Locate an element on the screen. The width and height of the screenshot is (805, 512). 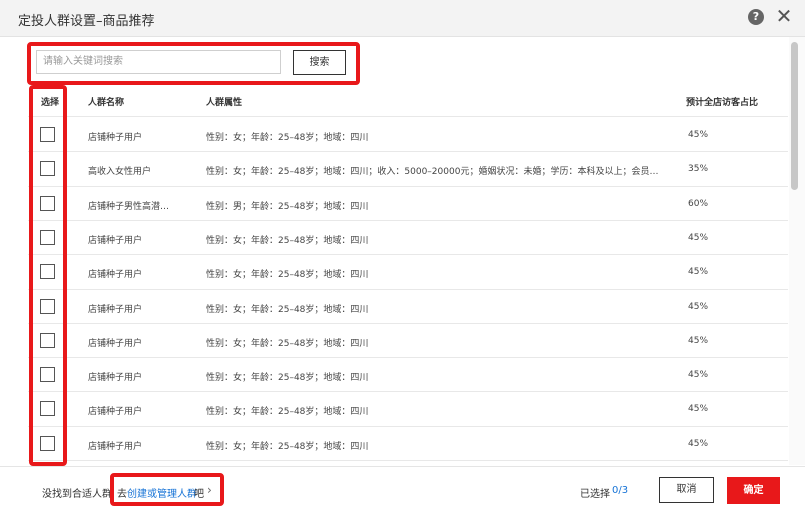
footer-link-suffix: 吧 is located at coordinates (199, 494).